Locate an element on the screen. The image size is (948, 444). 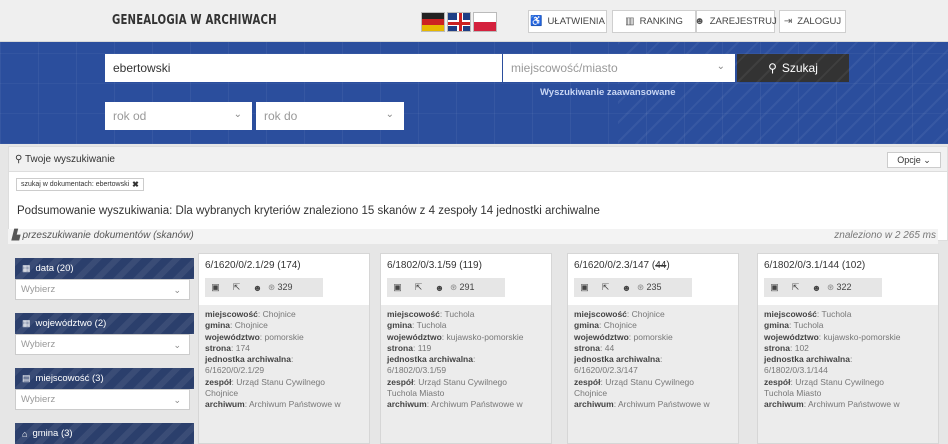
register-button: ☻ ZAREJESTRUJ is located at coordinates (735, 21).